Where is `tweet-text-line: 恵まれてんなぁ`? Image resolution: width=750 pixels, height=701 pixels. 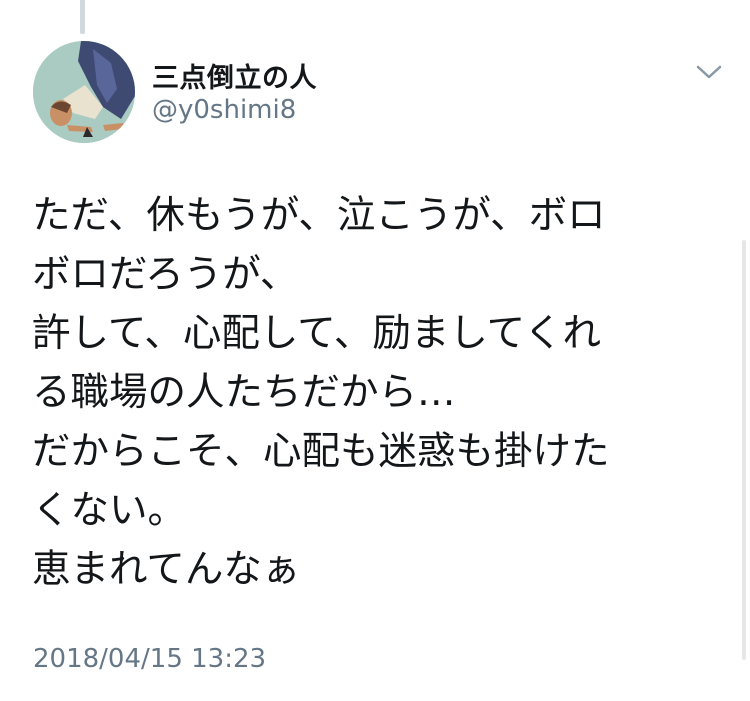 tweet-text-line: 恵まれてんなぁ is located at coordinates (166, 569).